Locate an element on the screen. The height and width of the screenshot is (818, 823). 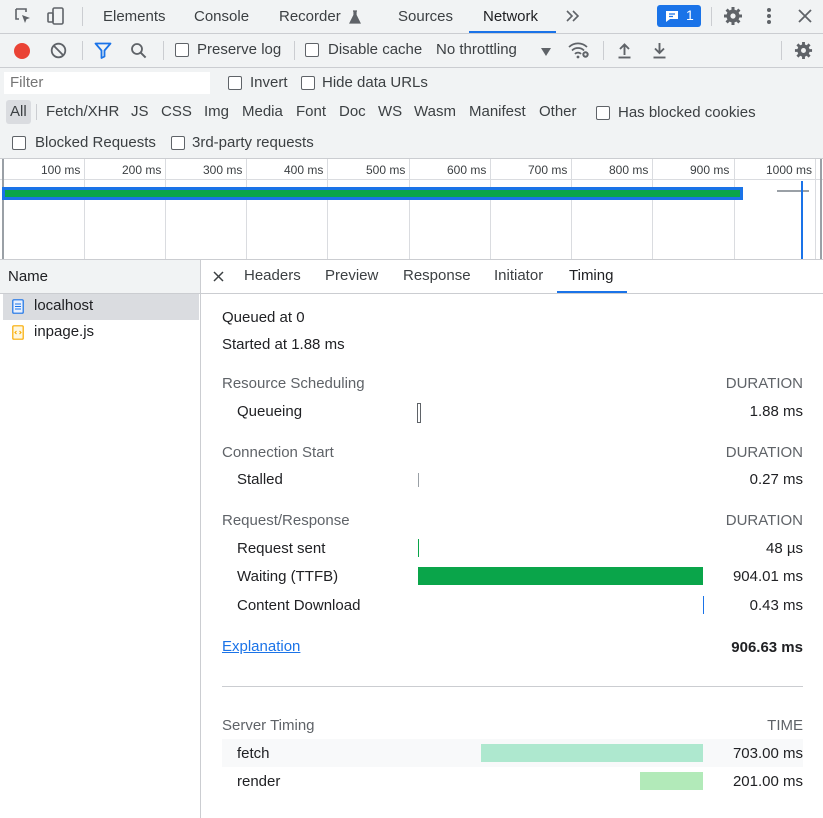
disable-cache-checkbox is located at coordinates (312, 50).